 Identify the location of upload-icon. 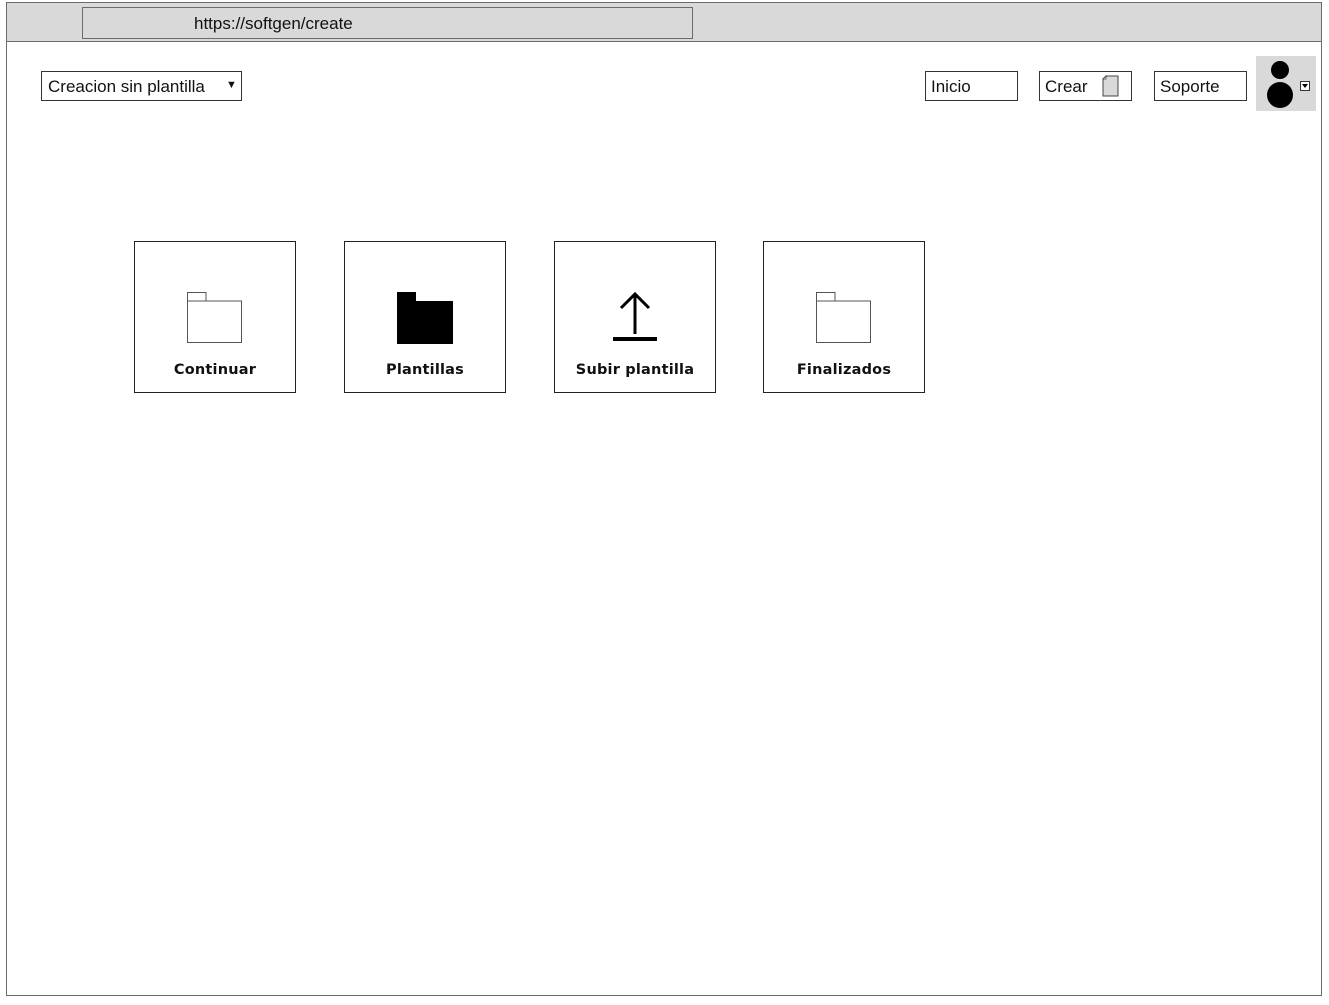
(635, 316).